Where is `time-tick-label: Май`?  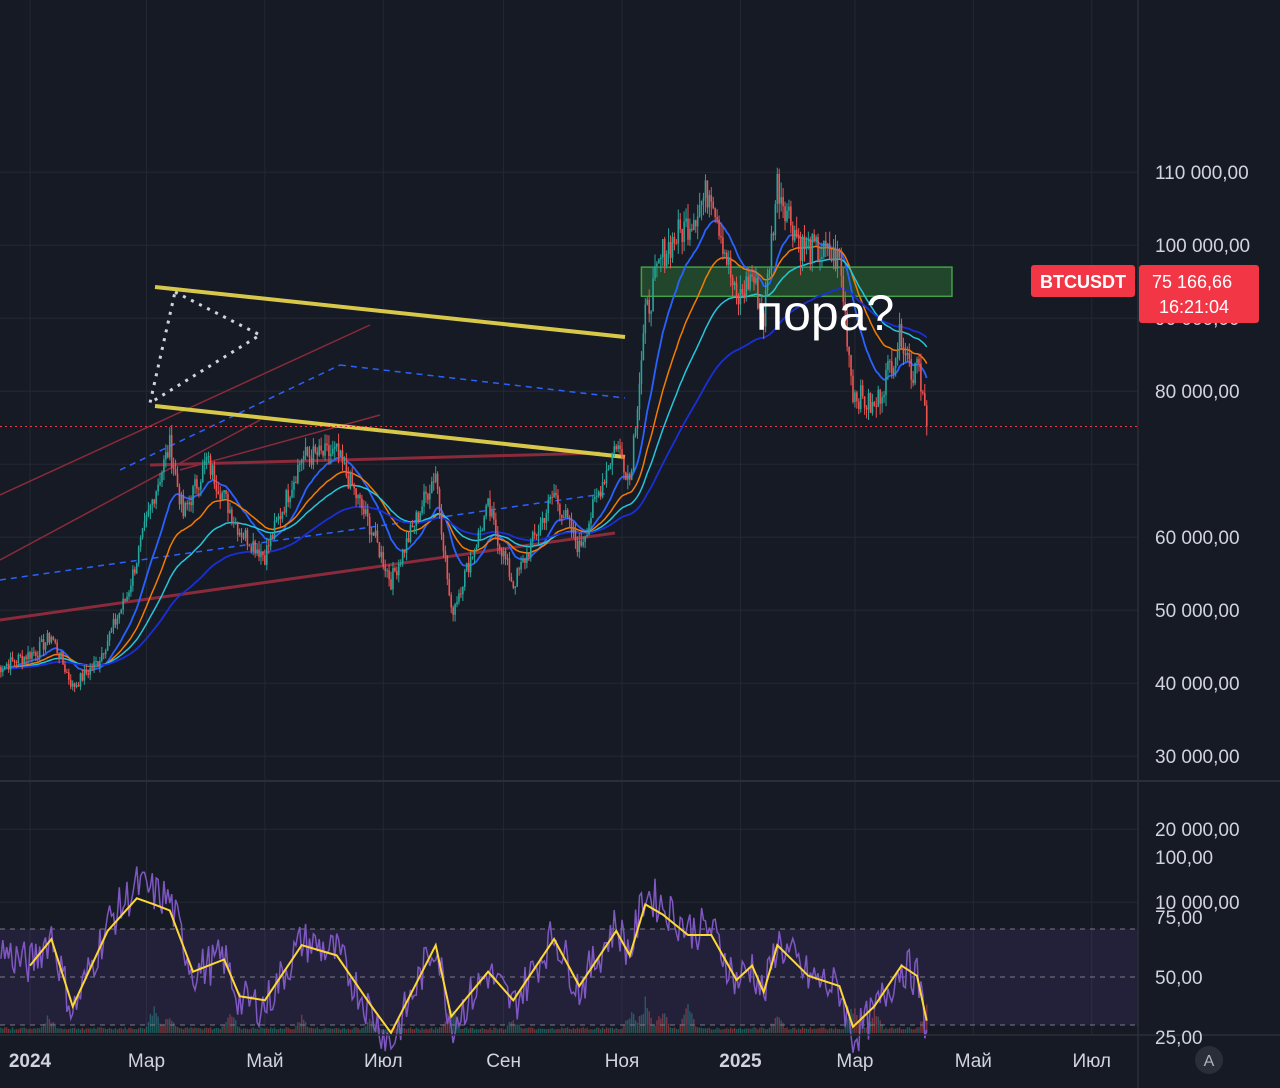
time-tick-label: Май is located at coordinates (264, 1061).